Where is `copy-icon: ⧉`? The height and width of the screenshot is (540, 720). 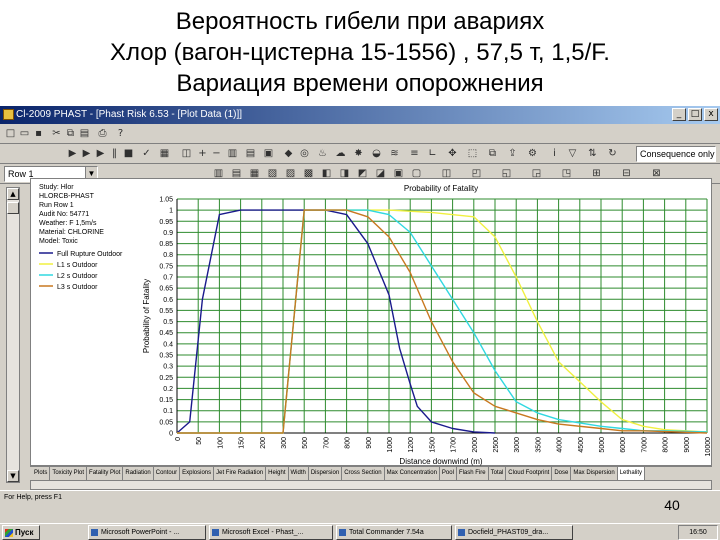 copy-icon: ⧉ is located at coordinates (70, 133).